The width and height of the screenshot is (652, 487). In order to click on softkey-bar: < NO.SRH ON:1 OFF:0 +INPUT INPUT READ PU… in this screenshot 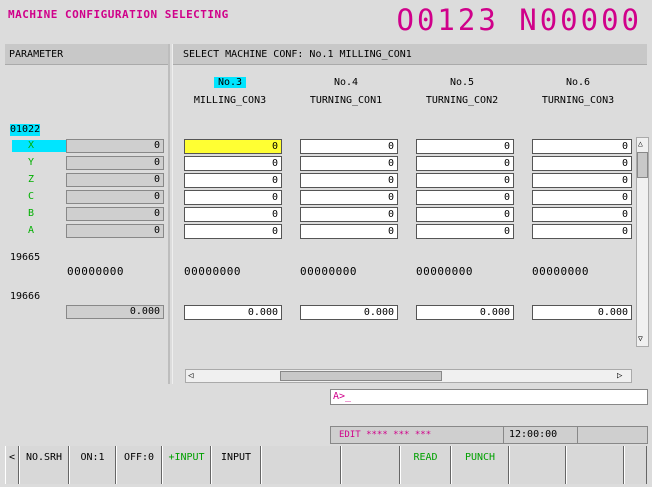, I will do `click(326, 465)`.